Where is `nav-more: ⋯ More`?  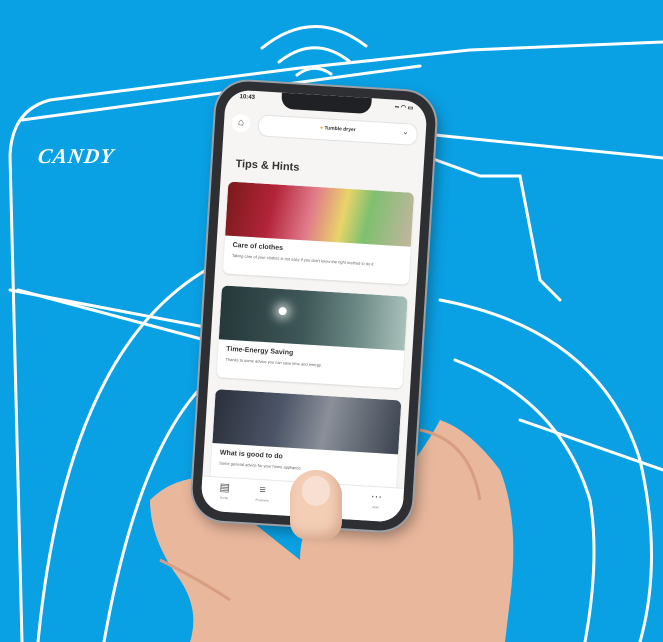 nav-more: ⋯ More is located at coordinates (376, 500).